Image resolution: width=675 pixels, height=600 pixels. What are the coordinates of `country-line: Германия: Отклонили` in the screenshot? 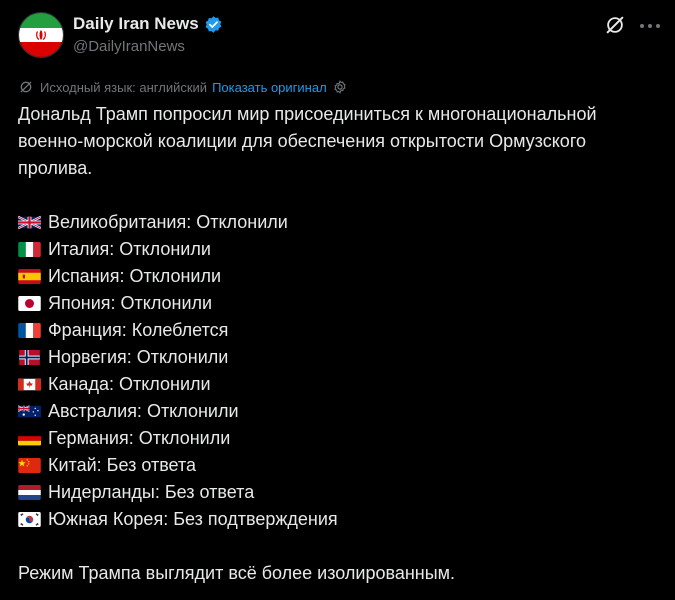 It's located at (338, 438).